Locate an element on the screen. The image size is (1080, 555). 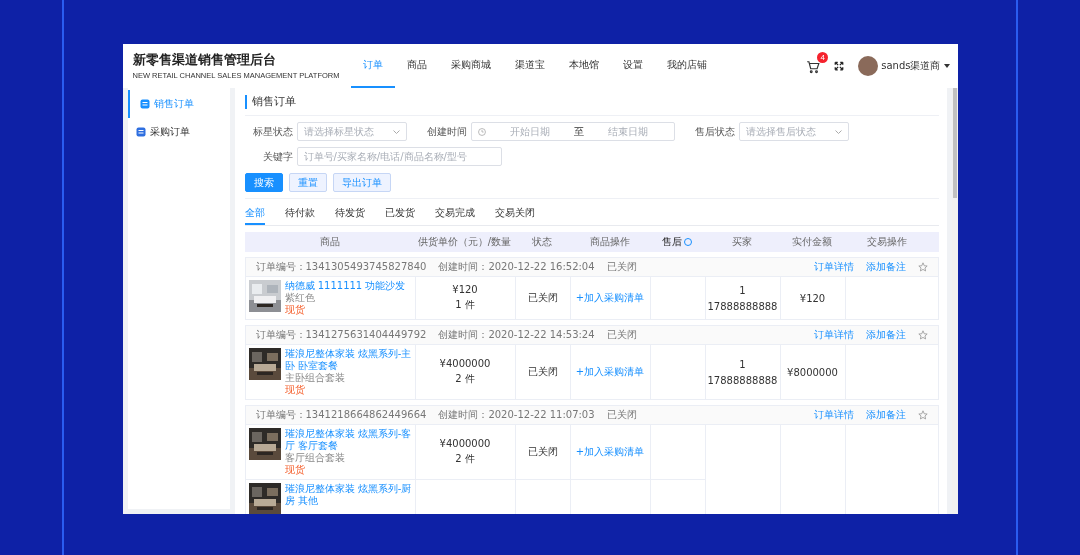
caret-icon is located at coordinates (946, 66).